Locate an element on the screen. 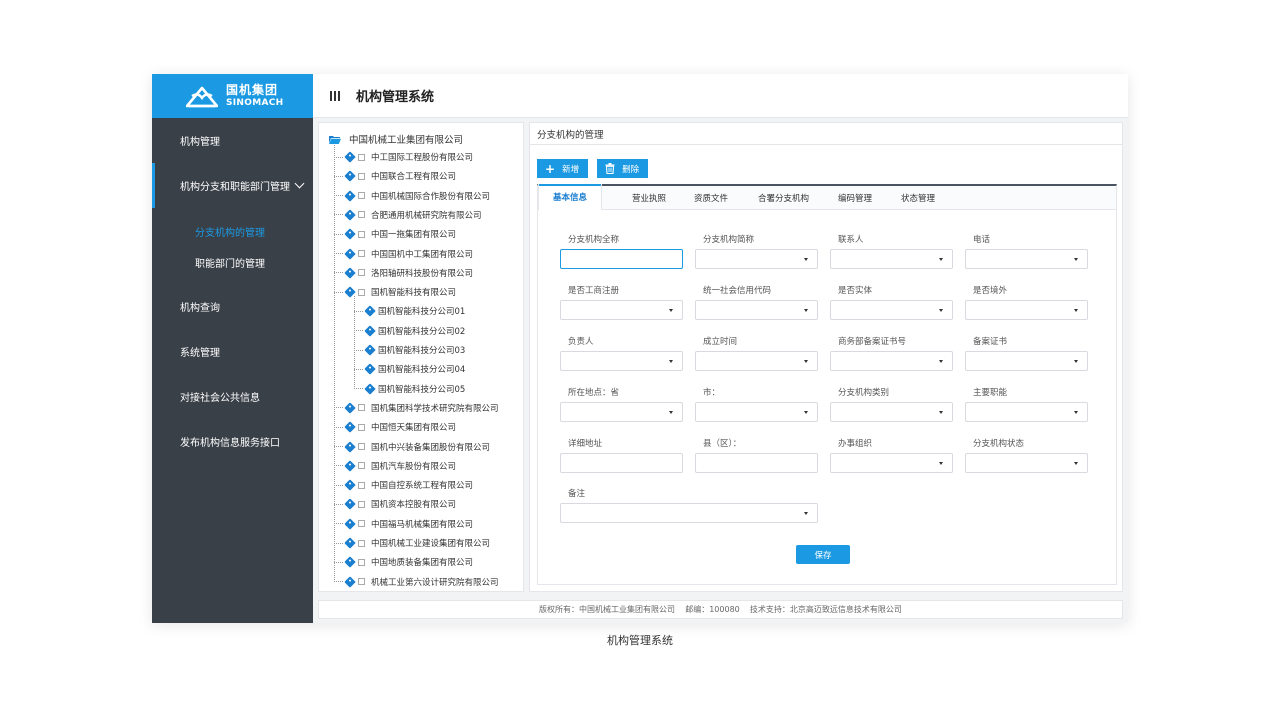 This screenshot has height=720, width=1280. tree-child-node: 国机智能科技分公司04 is located at coordinates (409, 369).